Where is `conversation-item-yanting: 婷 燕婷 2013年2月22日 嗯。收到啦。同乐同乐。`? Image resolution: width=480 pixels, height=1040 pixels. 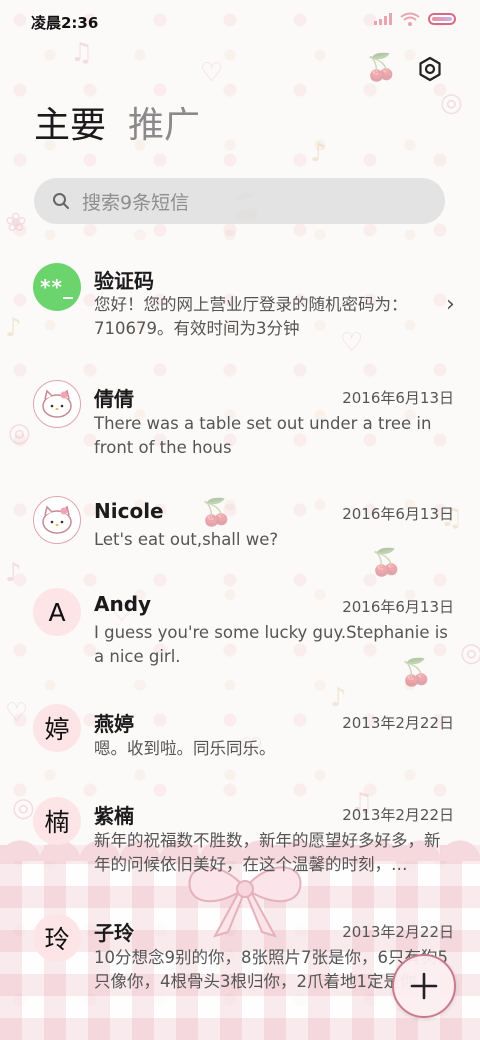 conversation-item-yanting: 婷 燕婷 2013年2月22日 嗯。收到啦。同乐同乐。 is located at coordinates (240, 744).